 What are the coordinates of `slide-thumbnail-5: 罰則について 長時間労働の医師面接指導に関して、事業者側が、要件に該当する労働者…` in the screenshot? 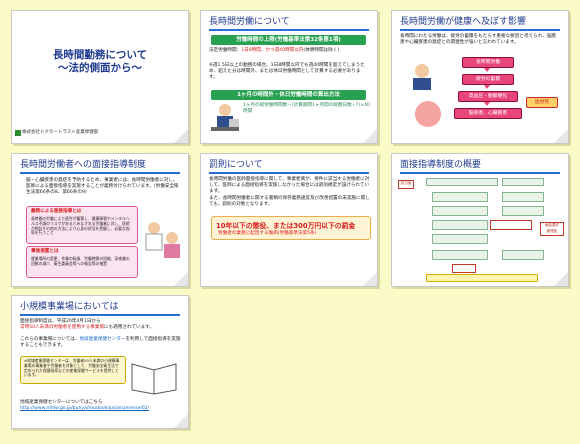 It's located at (289, 220).